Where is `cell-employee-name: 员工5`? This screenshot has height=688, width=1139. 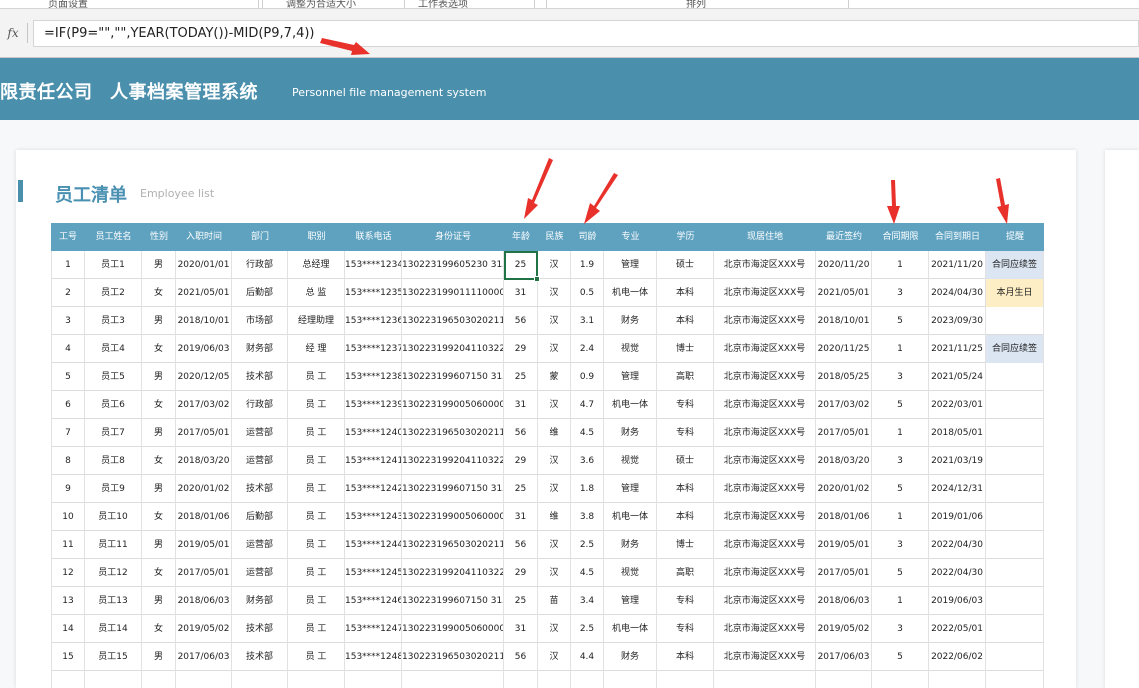 cell-employee-name: 员工5 is located at coordinates (113, 377).